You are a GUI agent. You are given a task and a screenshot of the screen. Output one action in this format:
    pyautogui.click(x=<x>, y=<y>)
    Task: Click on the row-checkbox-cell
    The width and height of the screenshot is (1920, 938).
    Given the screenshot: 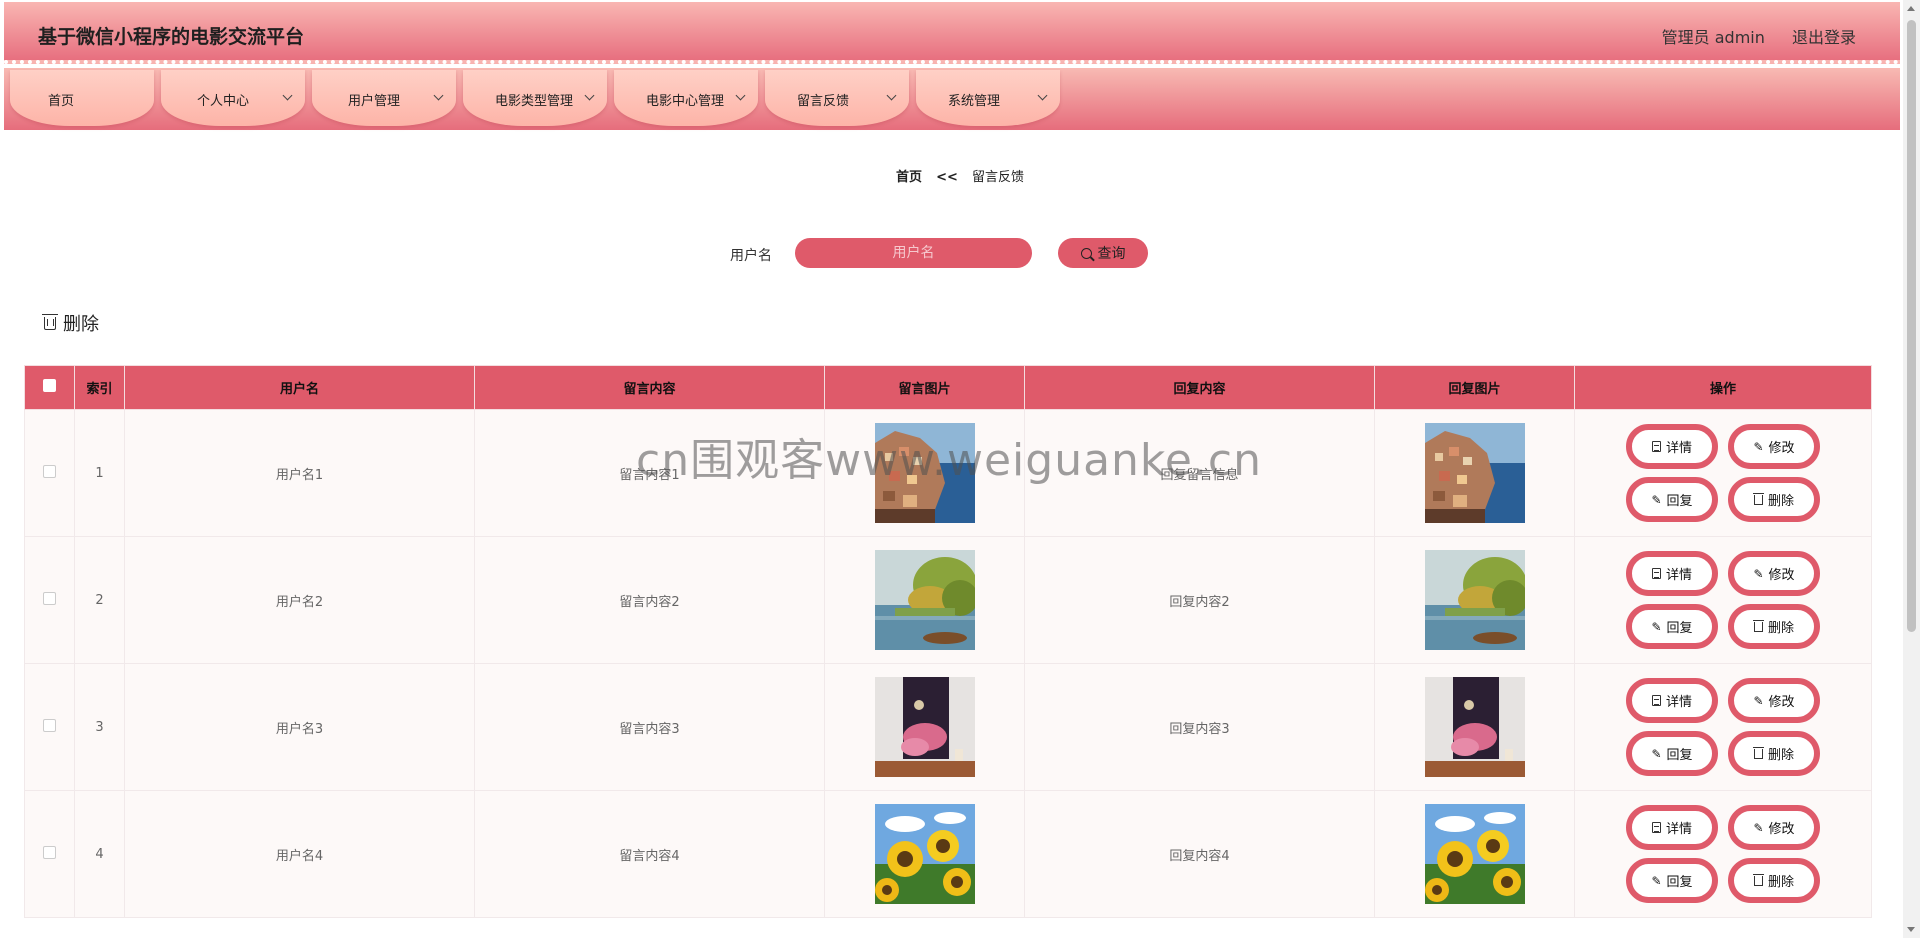 What is the action you would take?
    pyautogui.click(x=49, y=854)
    